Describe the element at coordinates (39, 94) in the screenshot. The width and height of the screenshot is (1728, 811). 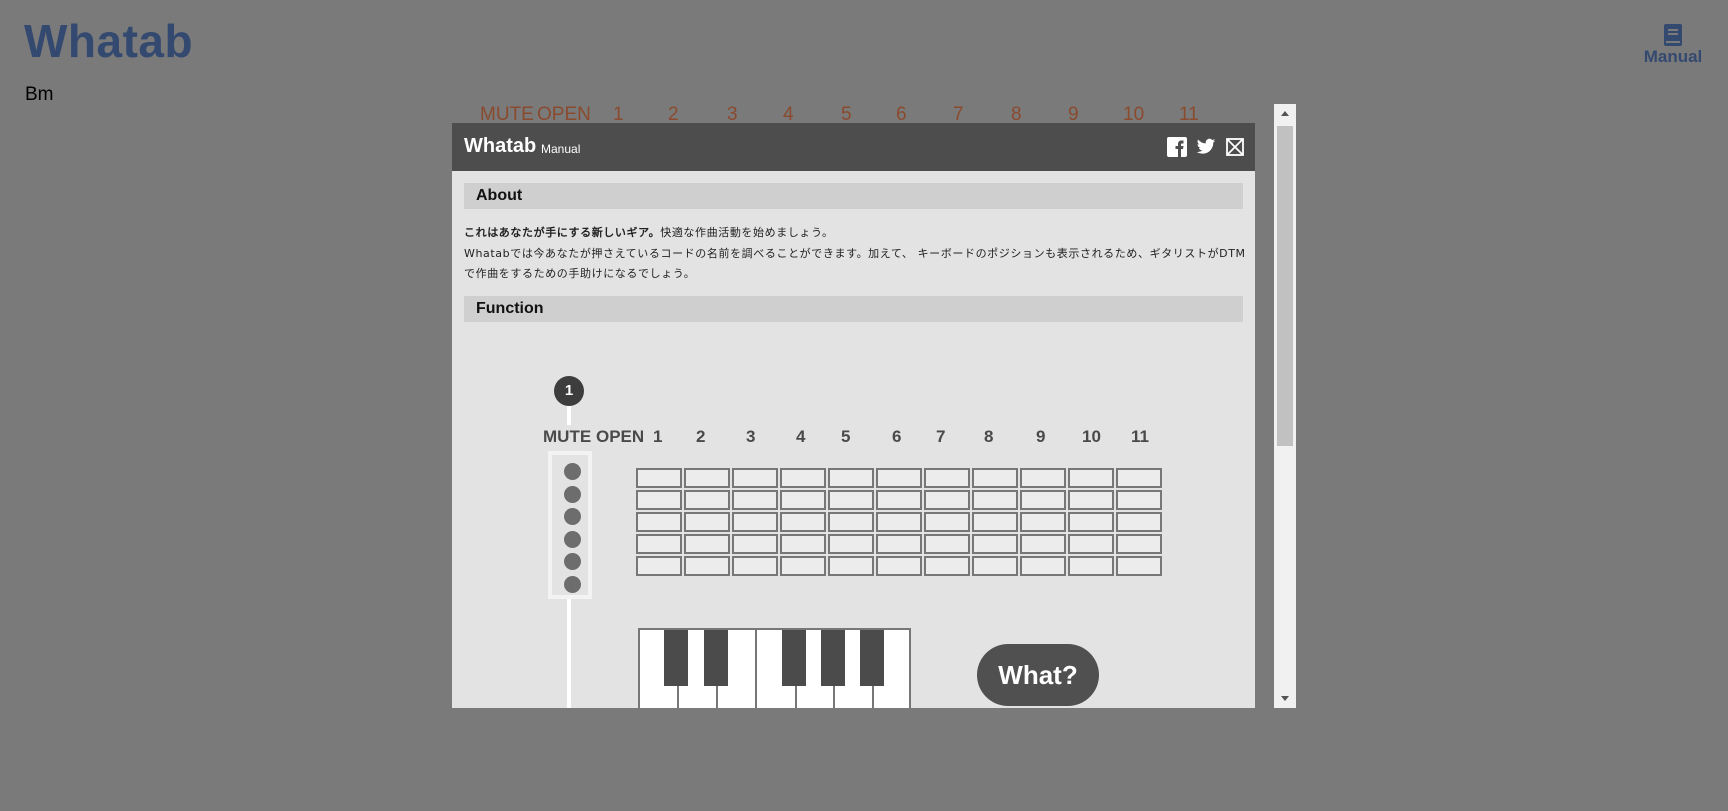
I see `chord-name: Bm` at that location.